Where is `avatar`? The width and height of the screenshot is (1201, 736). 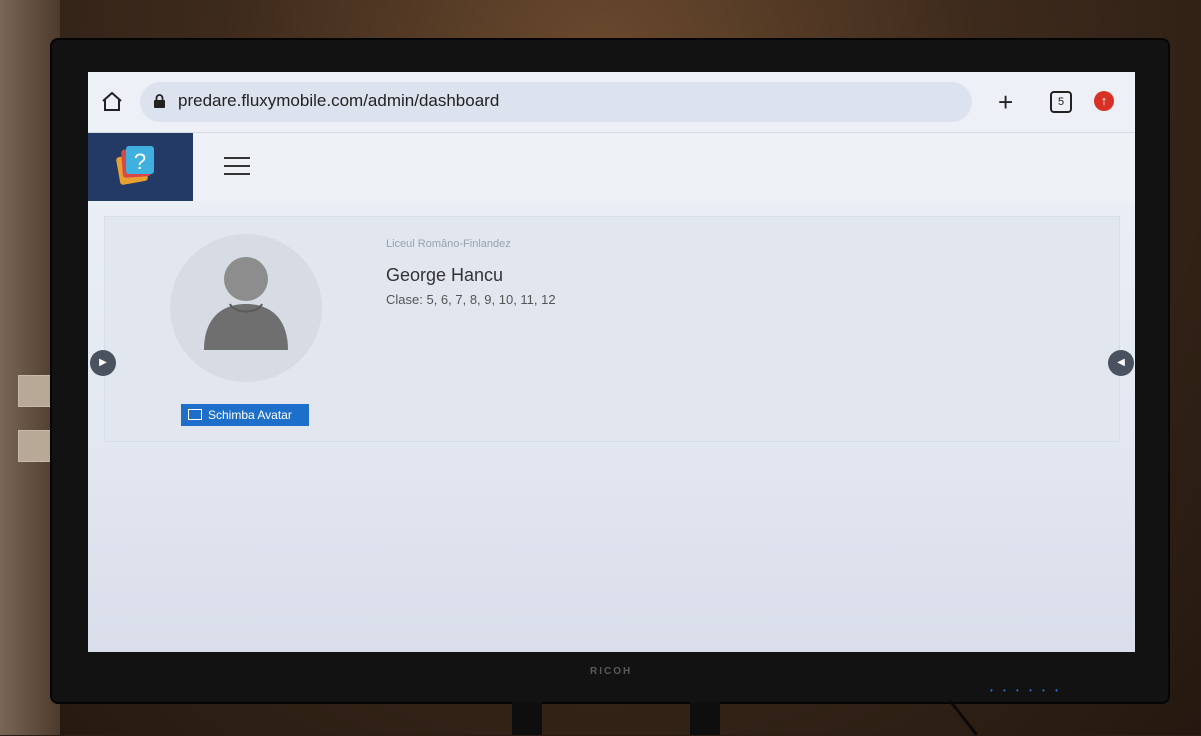
avatar is located at coordinates (246, 308).